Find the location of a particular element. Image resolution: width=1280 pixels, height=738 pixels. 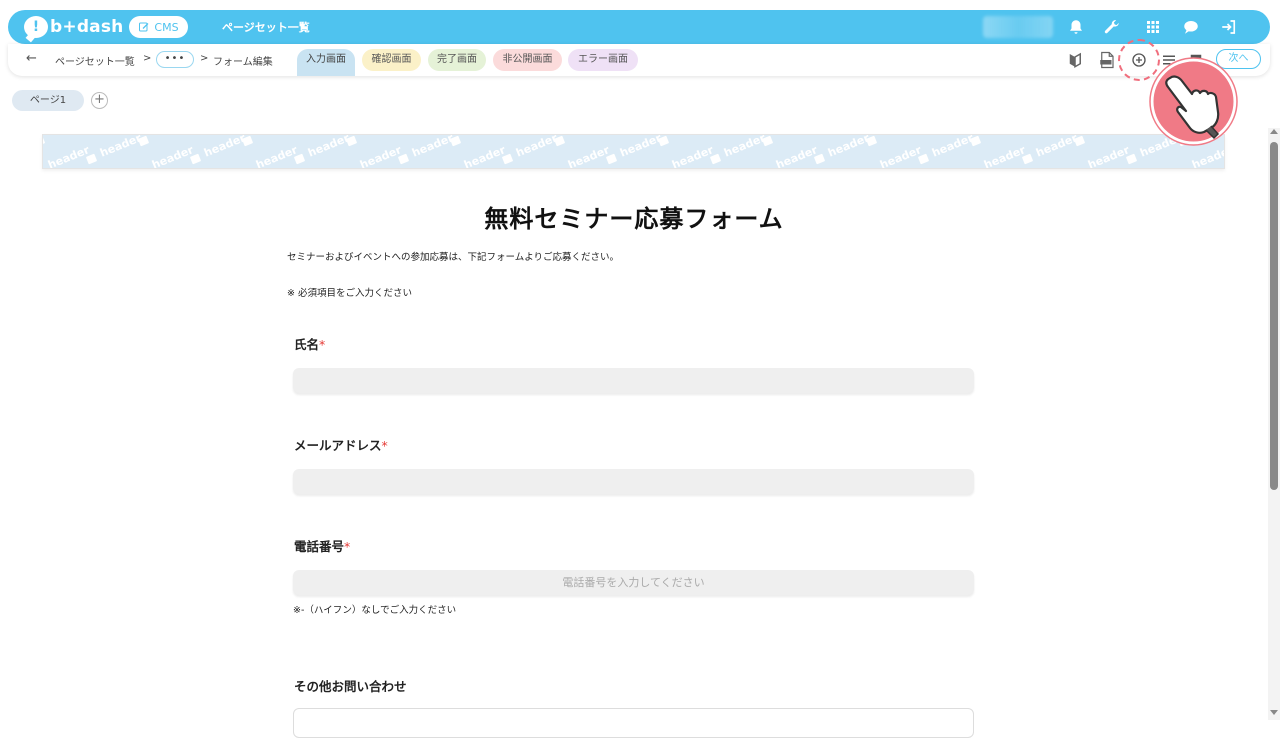

name-field is located at coordinates (633, 380).